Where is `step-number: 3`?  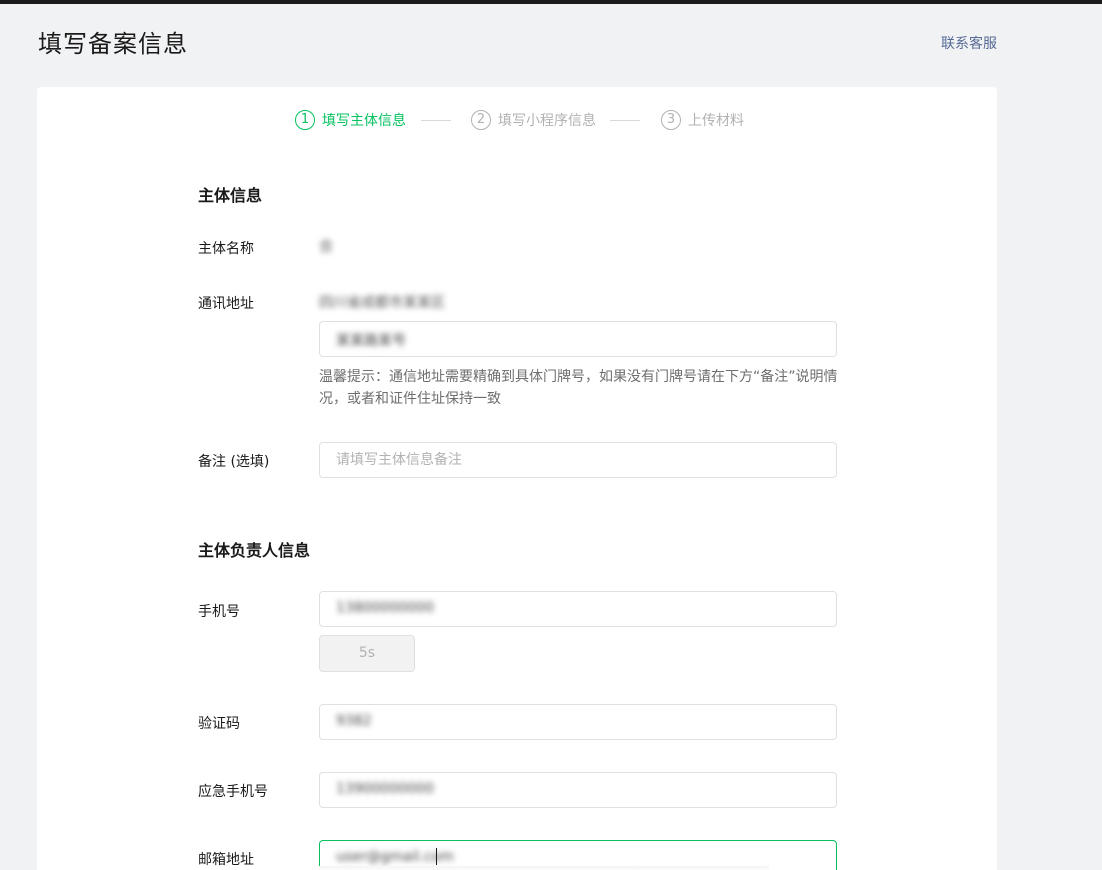 step-number: 3 is located at coordinates (671, 120).